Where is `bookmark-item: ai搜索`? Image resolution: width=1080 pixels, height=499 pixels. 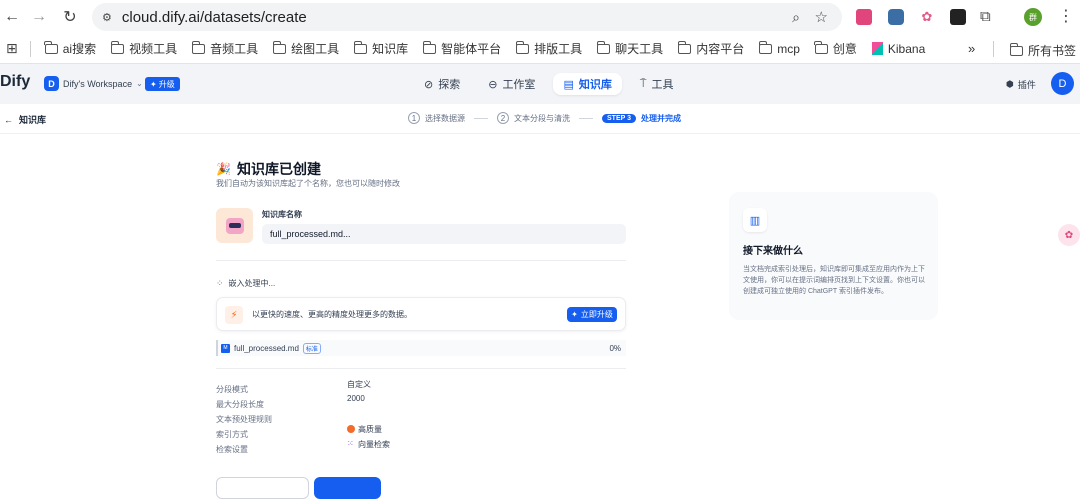
bookmark-item: ai搜索 is located at coordinates (70, 48).